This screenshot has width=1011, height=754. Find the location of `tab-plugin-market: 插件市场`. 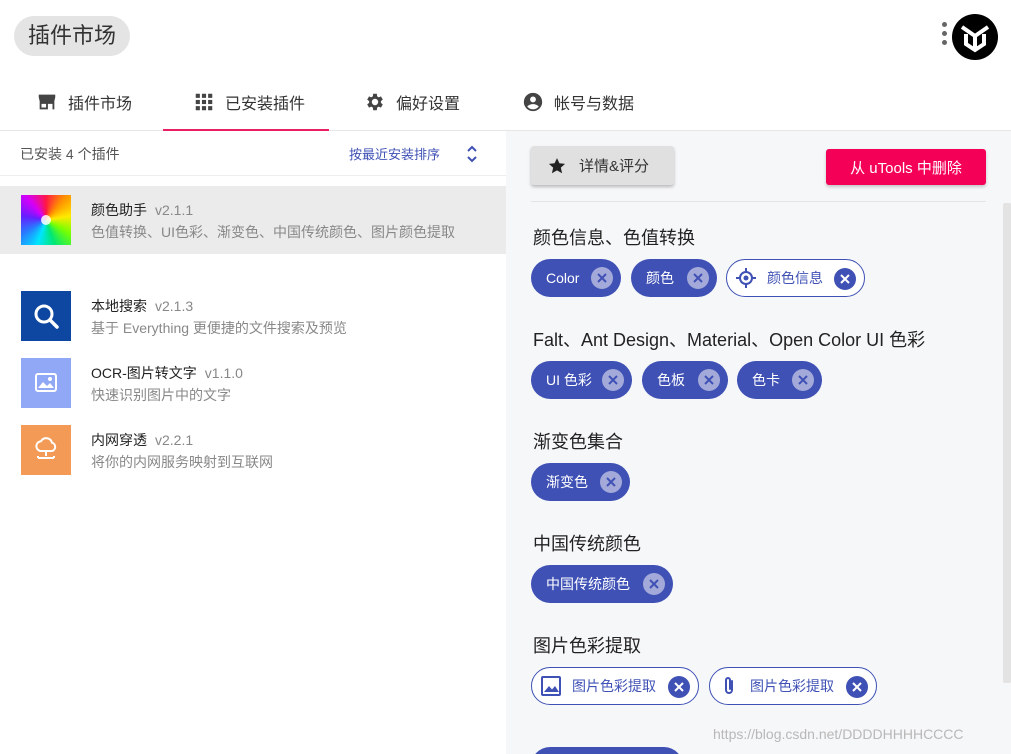

tab-plugin-market: 插件市场 is located at coordinates (84, 101).